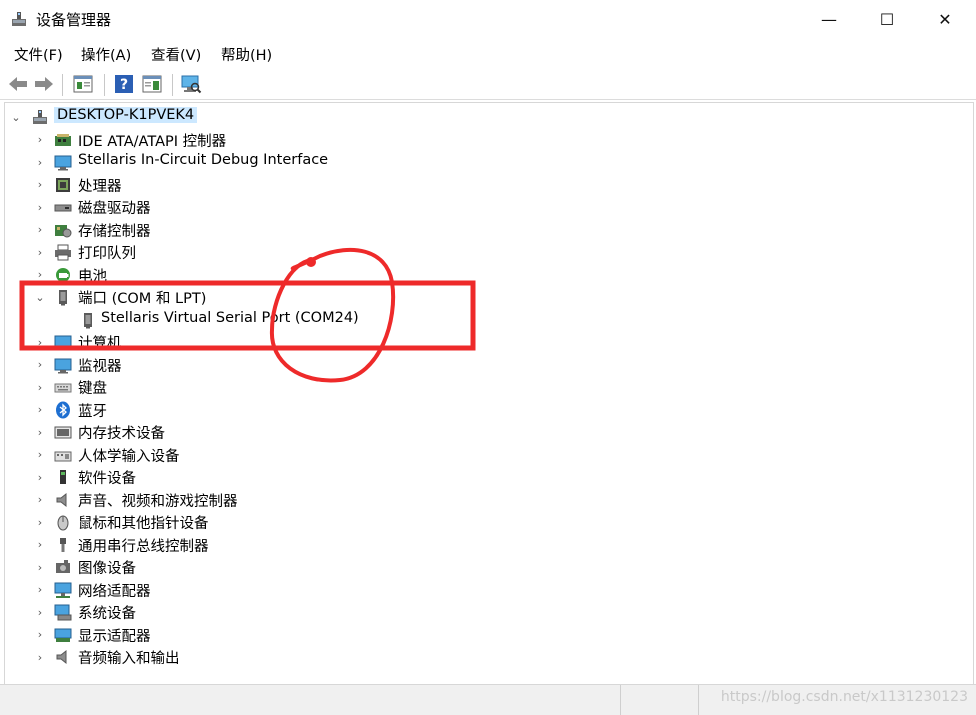  Describe the element at coordinates (83, 84) in the screenshot. I see `properties-icon` at that location.